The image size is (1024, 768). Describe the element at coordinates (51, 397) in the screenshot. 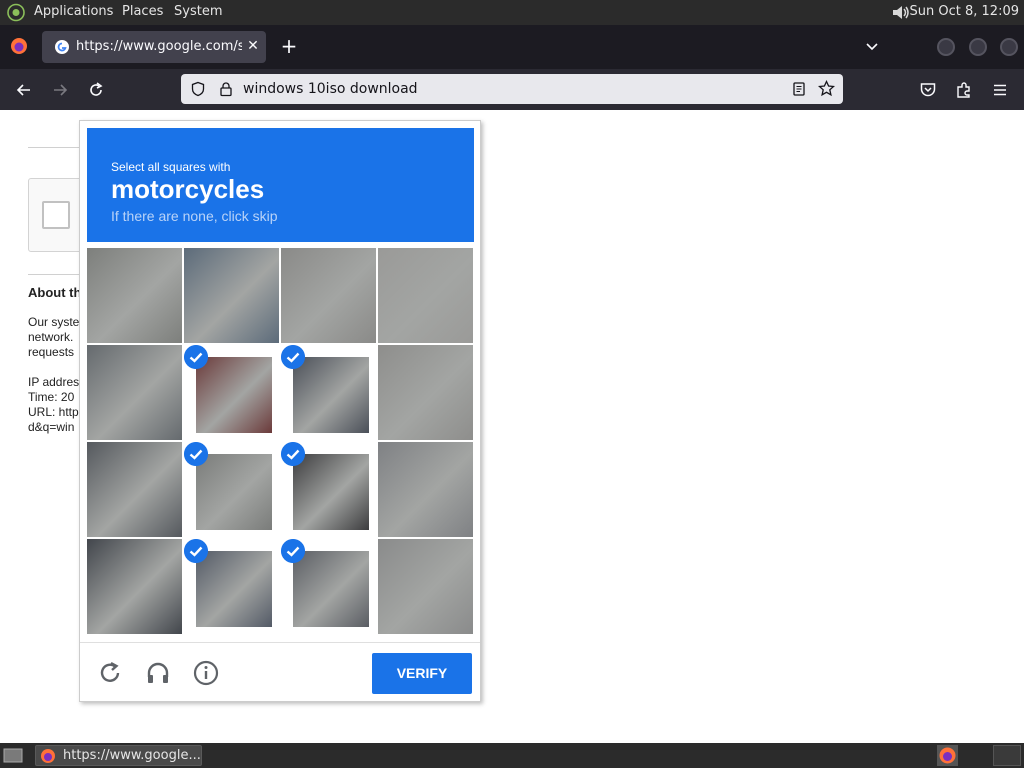

I see `page-text-line: Time: 20` at that location.